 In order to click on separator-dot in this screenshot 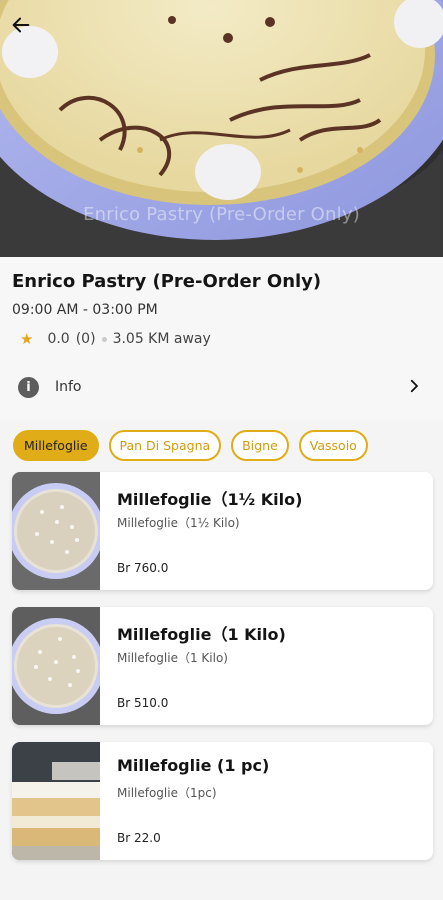, I will do `click(104, 339)`.